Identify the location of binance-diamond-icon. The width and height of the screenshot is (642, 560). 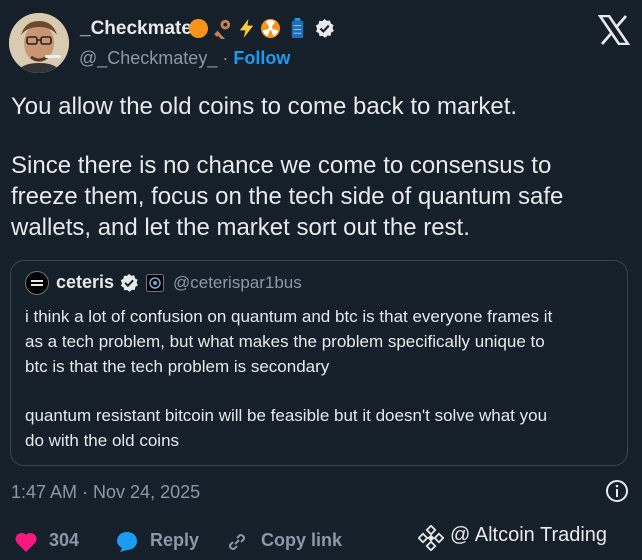
(431, 538).